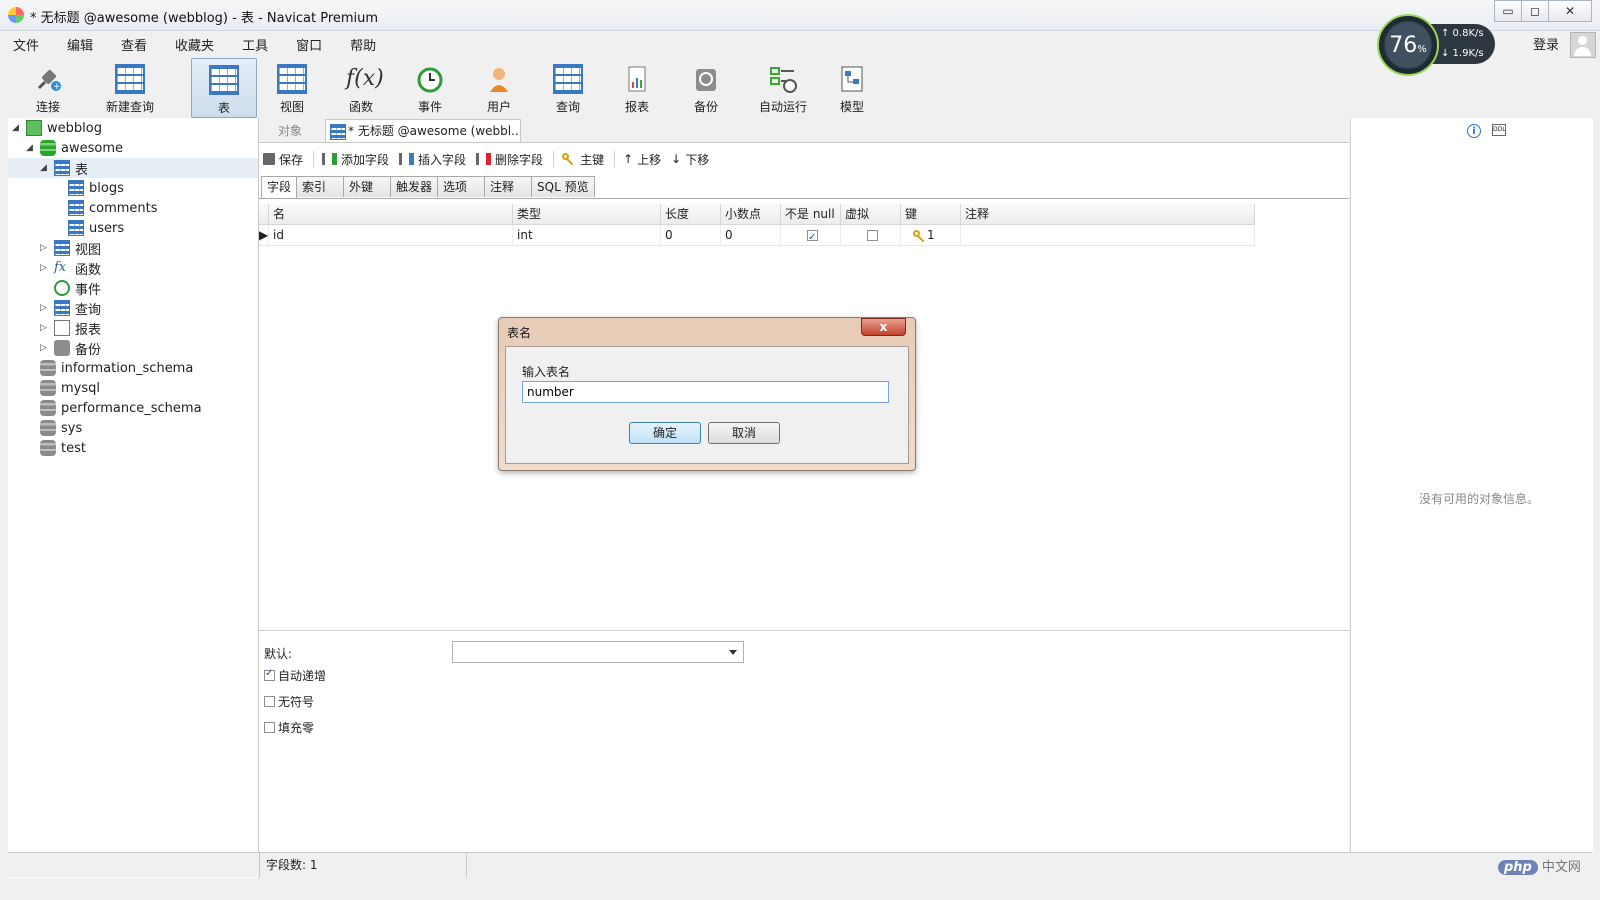  I want to click on unsigned-checkbox, so click(269, 701).